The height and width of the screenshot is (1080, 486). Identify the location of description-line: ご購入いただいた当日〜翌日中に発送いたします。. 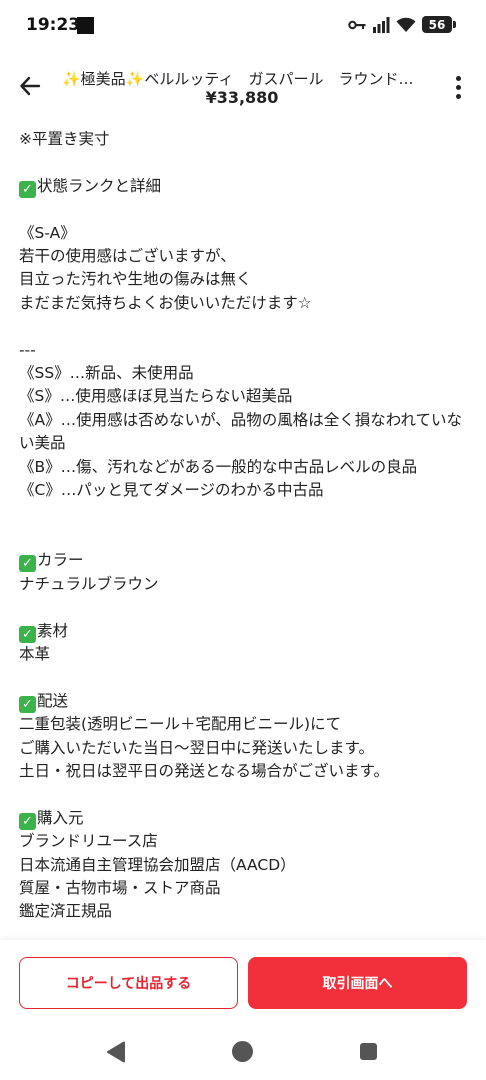
(244, 748).